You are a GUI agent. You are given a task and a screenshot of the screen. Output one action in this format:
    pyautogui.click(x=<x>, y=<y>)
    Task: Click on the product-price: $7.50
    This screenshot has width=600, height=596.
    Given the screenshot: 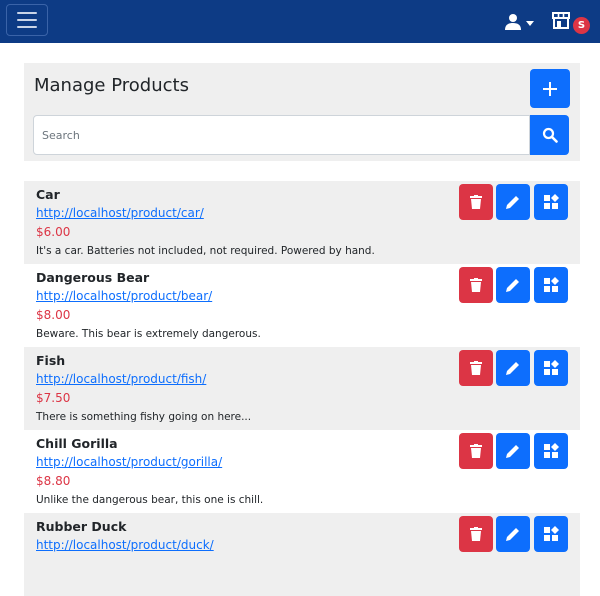 What is the action you would take?
    pyautogui.click(x=53, y=398)
    